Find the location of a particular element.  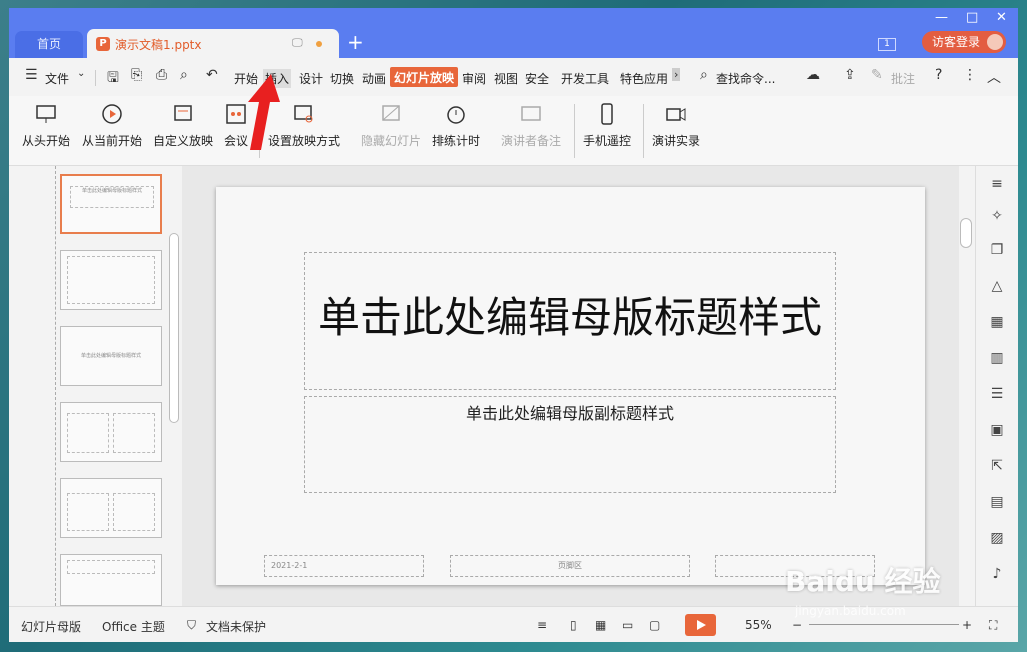

shape-fill-icon: △ is located at coordinates (997, 288).